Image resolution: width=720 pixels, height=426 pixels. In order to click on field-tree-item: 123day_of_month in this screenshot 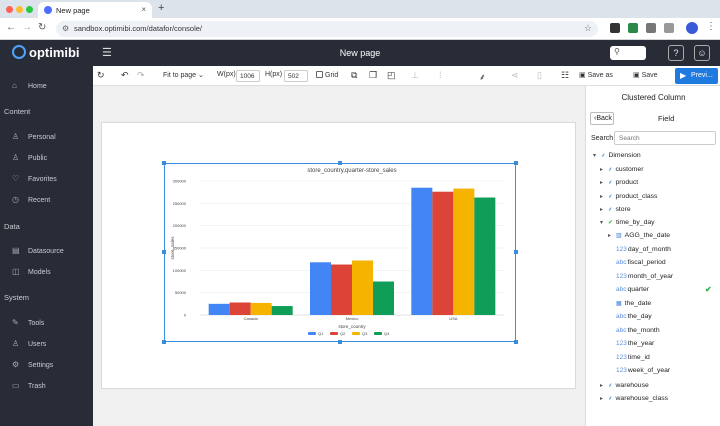, I will do `click(643, 249)`.